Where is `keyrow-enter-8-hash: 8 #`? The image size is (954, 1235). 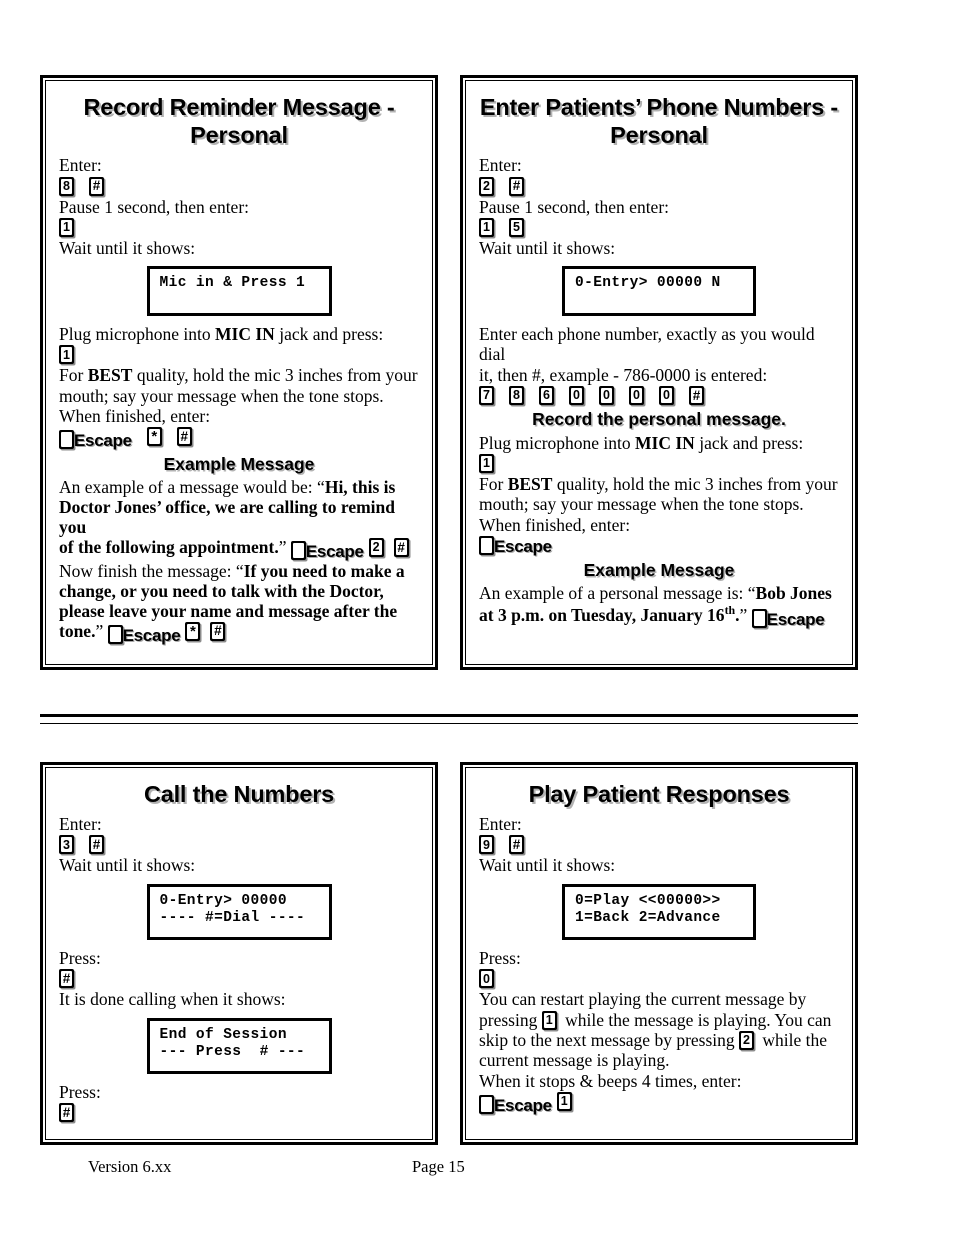 keyrow-enter-8-hash: 8 # is located at coordinates (239, 186).